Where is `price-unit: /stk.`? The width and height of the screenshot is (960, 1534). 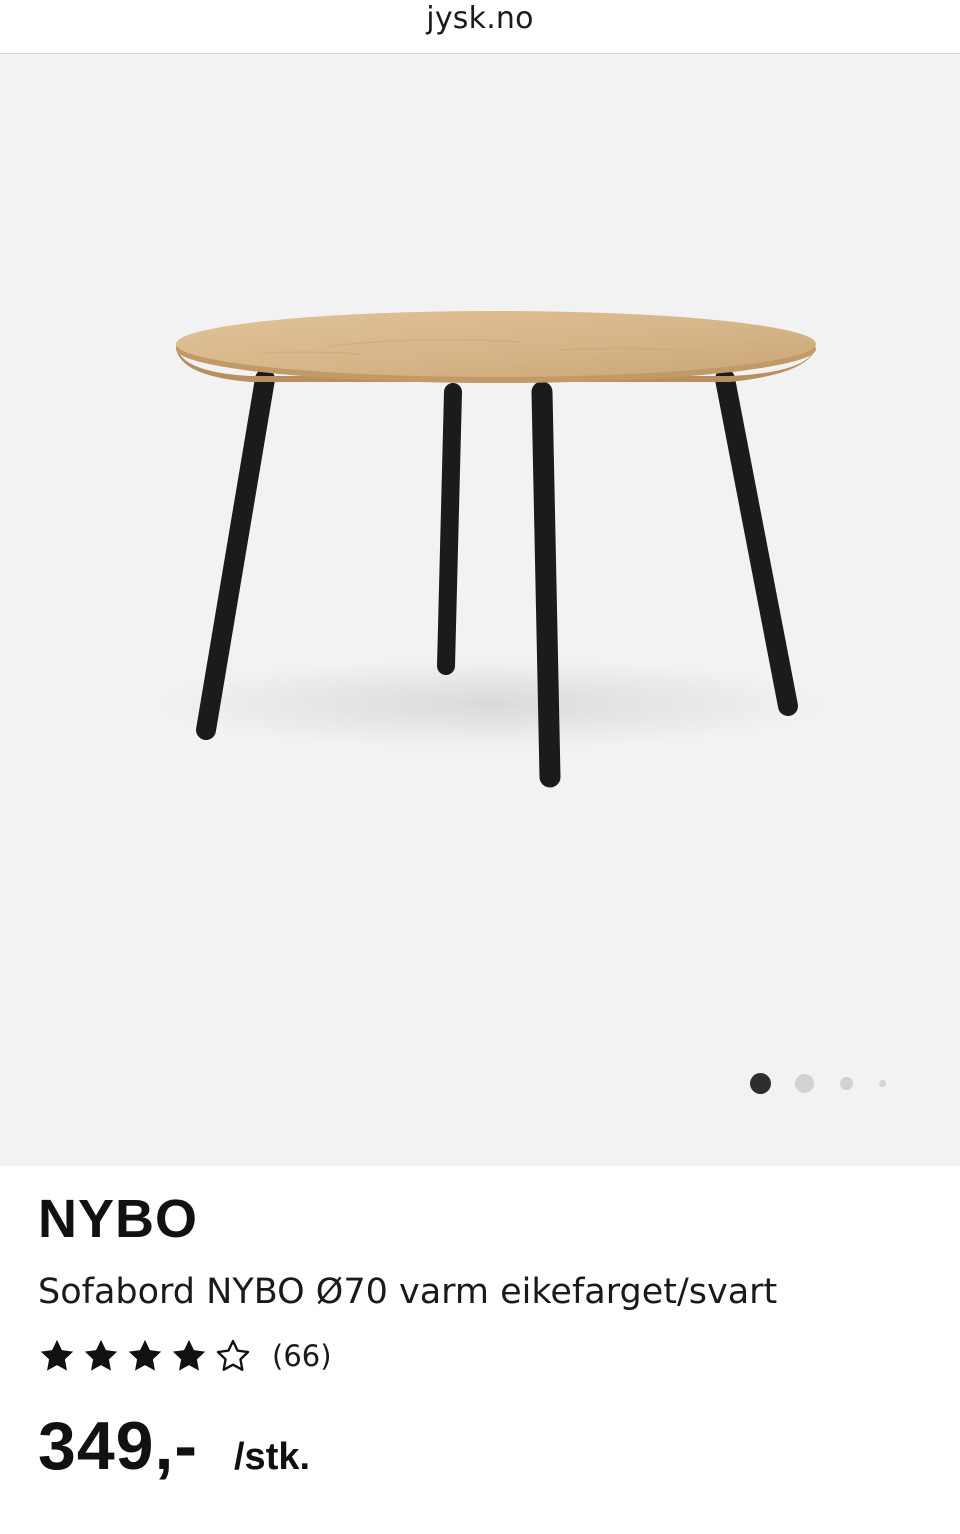 price-unit: /stk. is located at coordinates (272, 1457).